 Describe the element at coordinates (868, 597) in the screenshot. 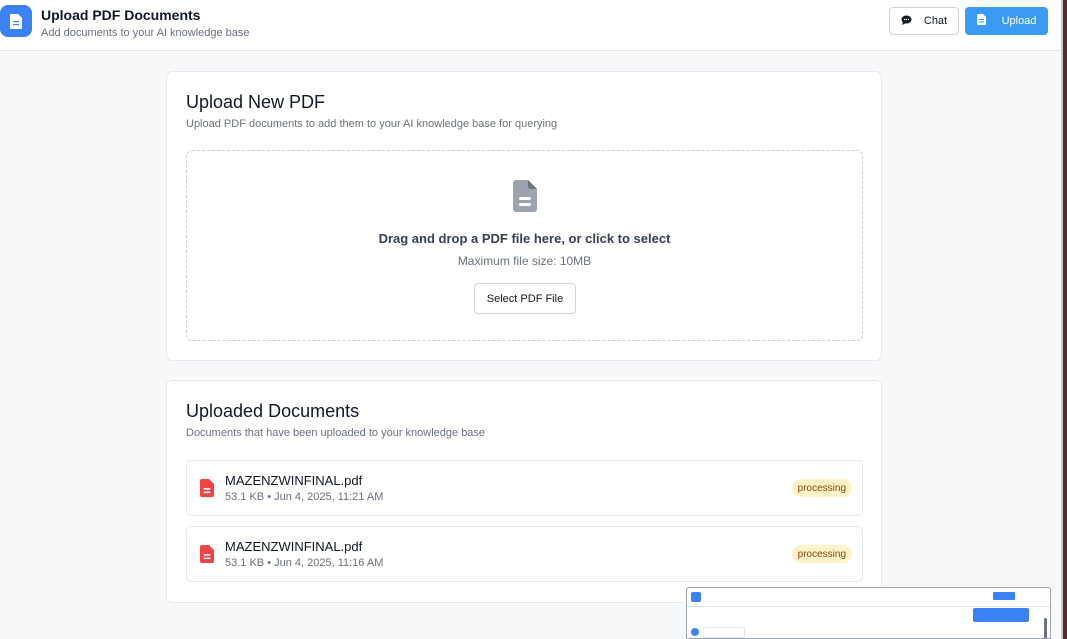

I see `thumbnail-header` at that location.